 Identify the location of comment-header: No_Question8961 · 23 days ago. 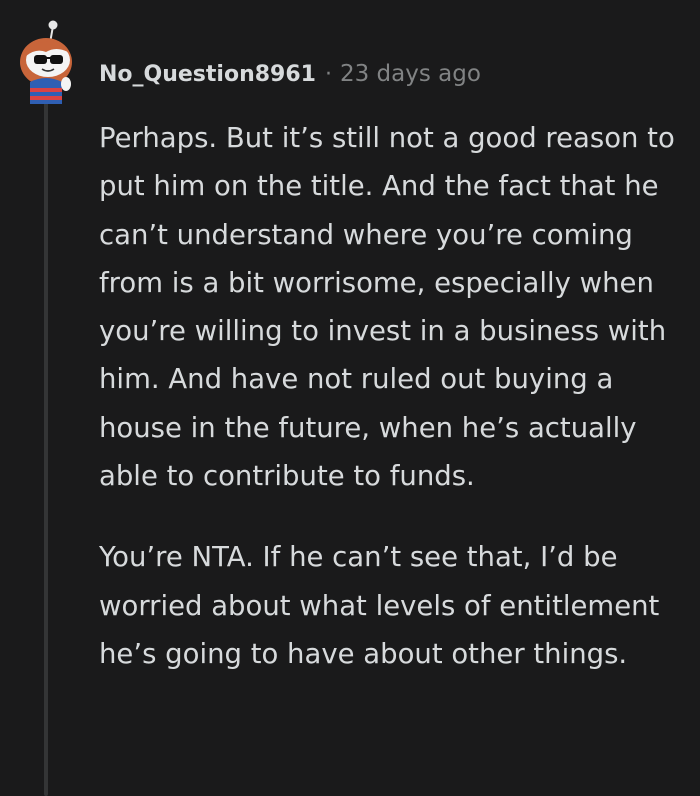
(290, 74).